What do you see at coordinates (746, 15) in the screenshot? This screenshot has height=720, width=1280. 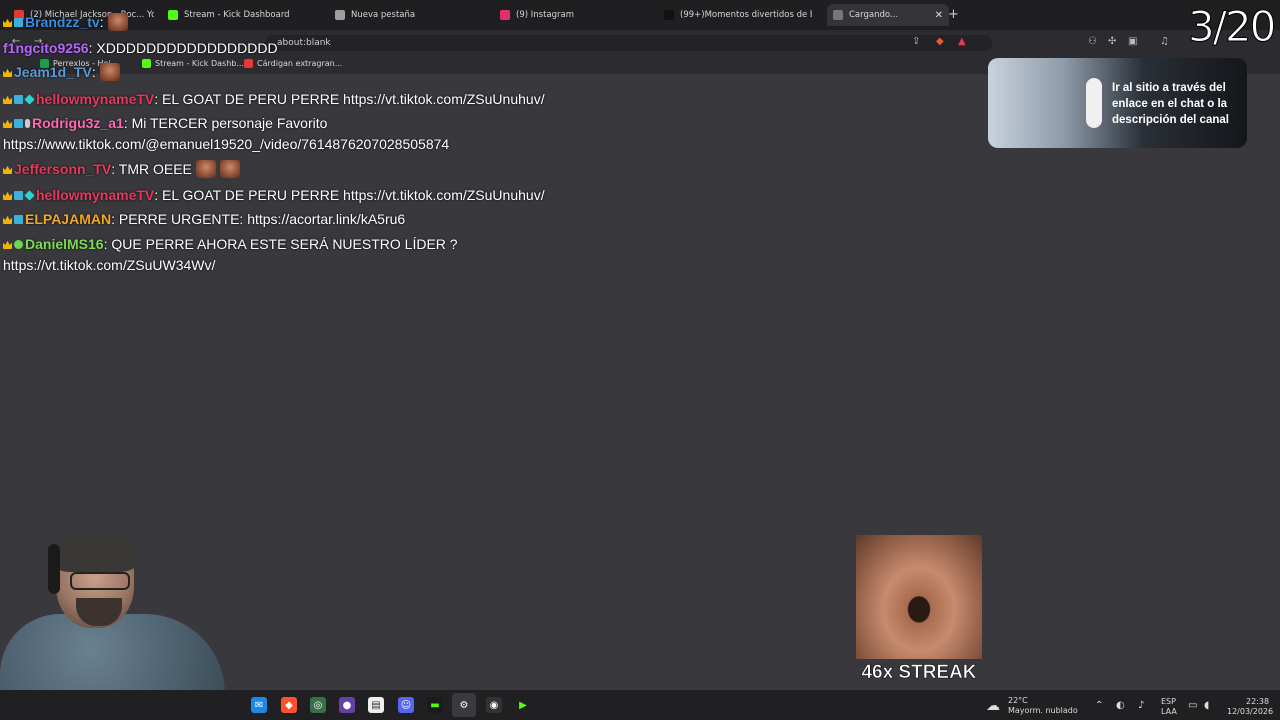 I see `tab-label: (99+)Momentos divertidos de bu` at bounding box center [746, 15].